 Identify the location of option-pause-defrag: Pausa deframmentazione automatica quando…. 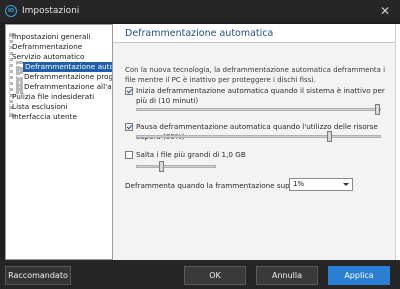
(261, 131).